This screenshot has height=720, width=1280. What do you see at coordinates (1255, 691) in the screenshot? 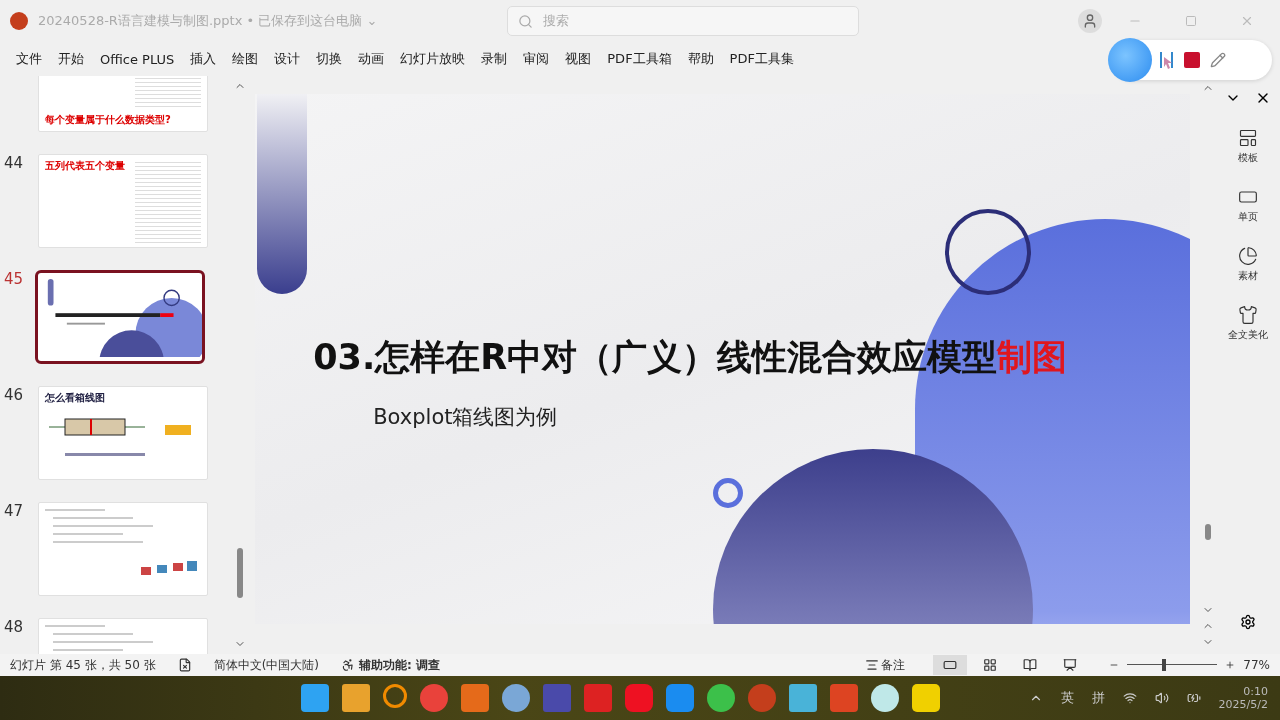
I see `clock-time: 0:10` at bounding box center [1255, 691].